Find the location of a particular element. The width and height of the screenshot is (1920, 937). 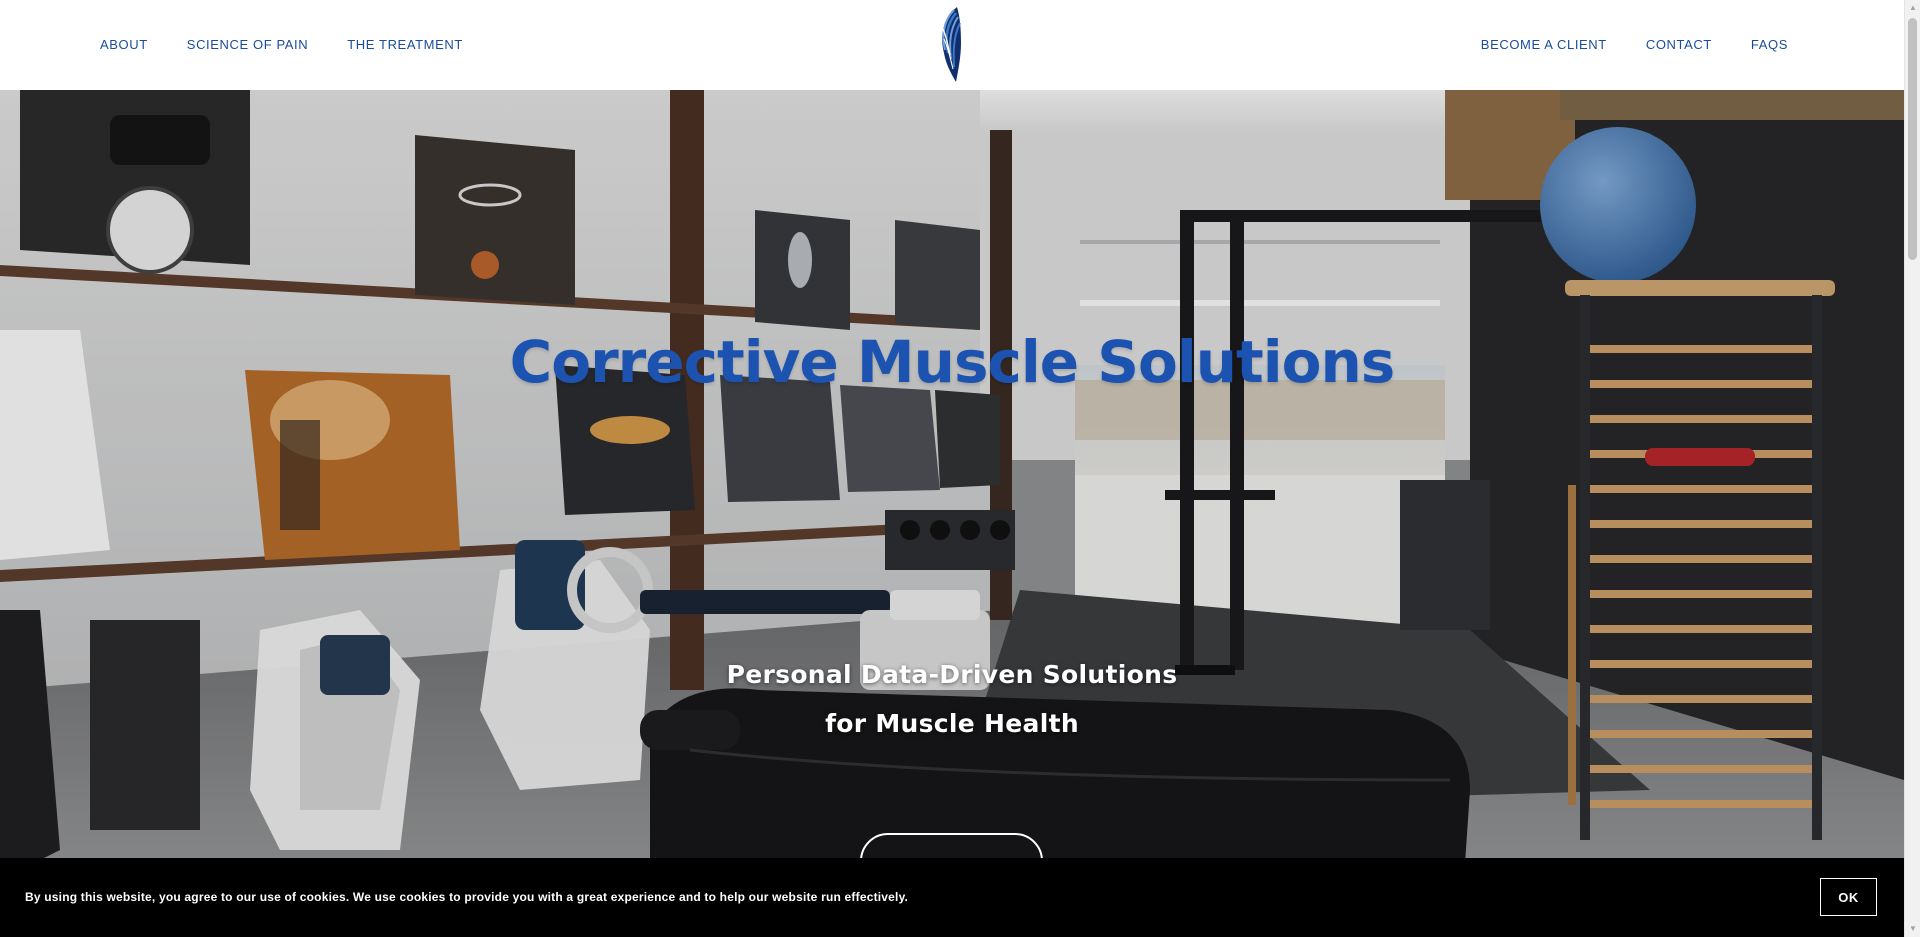

primary-nav-right: BECOME A CLIENT CONTACT FAQS is located at coordinates (1634, 45).